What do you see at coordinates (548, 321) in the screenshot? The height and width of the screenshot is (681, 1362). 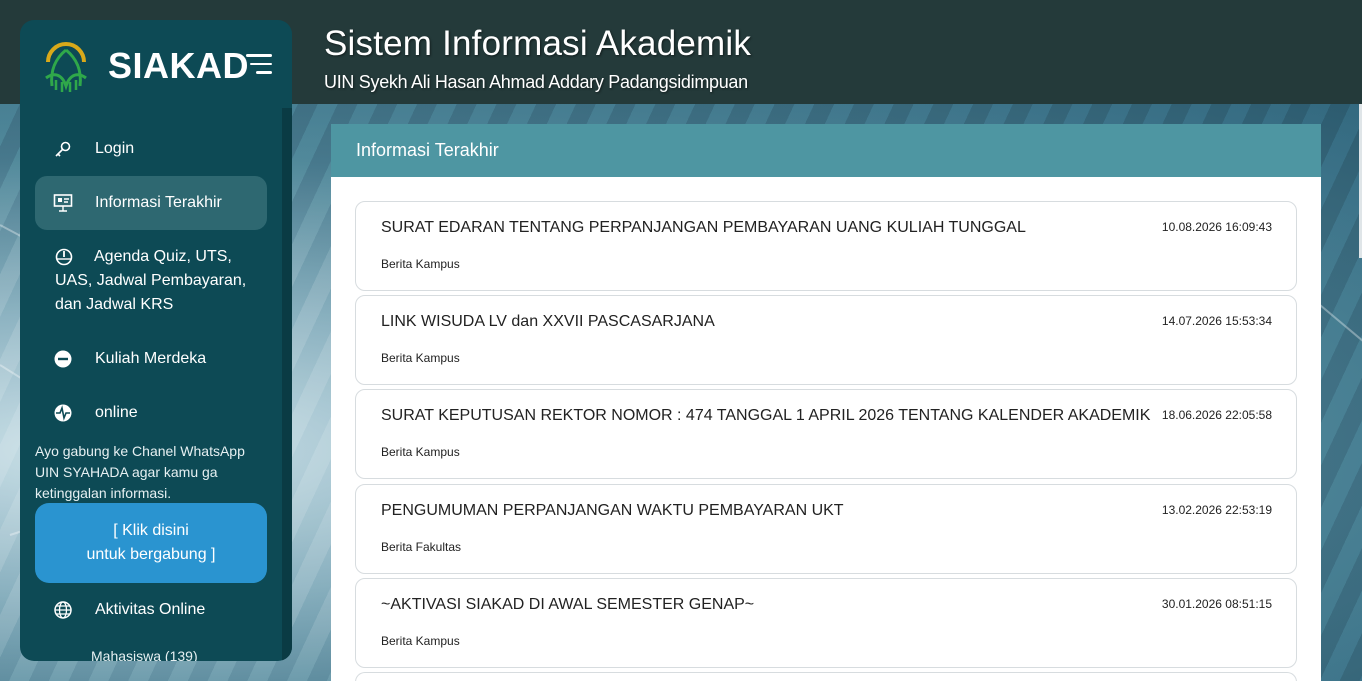 I see `news-title: LINK WISUDA LV dan XXVII PASCASARJANA` at bounding box center [548, 321].